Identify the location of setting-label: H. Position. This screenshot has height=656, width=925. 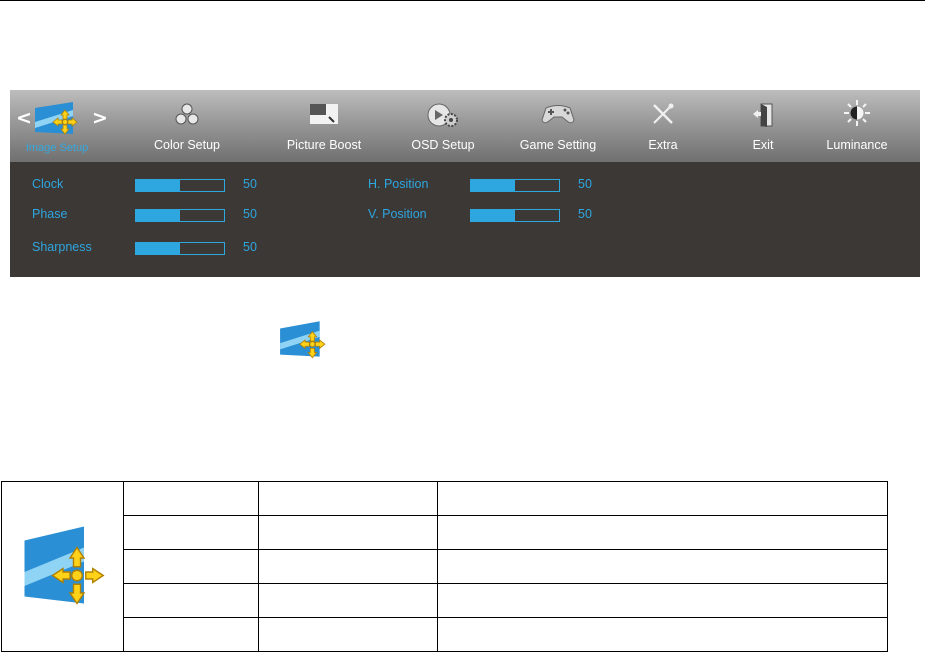
(398, 184).